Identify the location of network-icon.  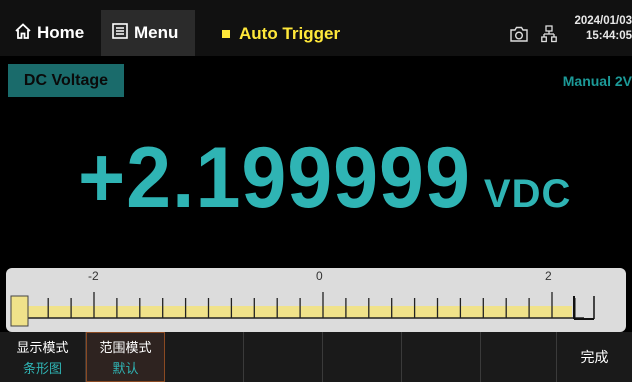
(549, 36).